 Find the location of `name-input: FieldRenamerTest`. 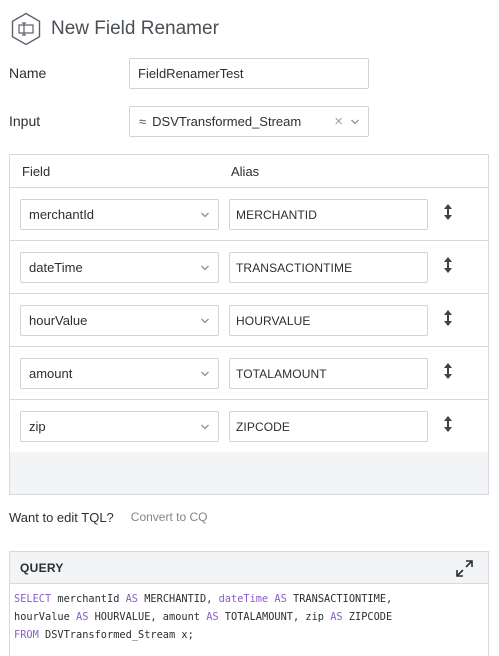

name-input: FieldRenamerTest is located at coordinates (249, 73).